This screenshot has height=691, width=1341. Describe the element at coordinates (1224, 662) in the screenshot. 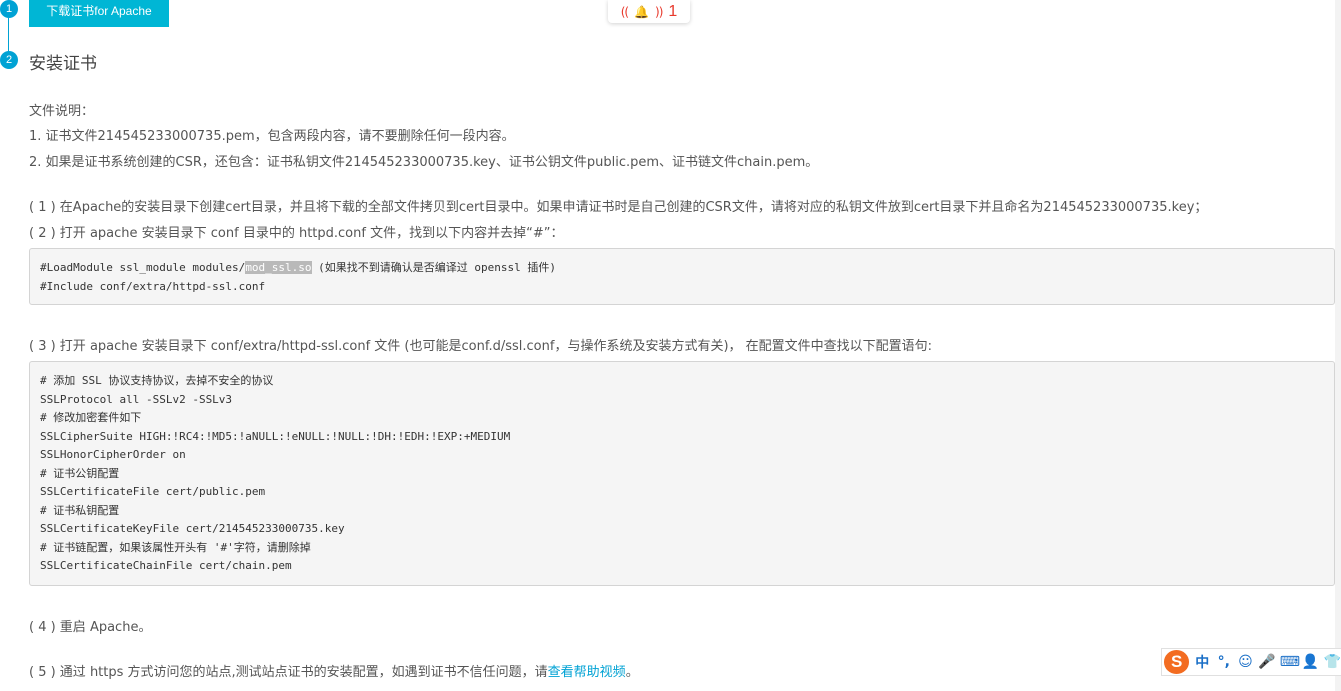

I see `ime-punctuation-button: °,` at that location.